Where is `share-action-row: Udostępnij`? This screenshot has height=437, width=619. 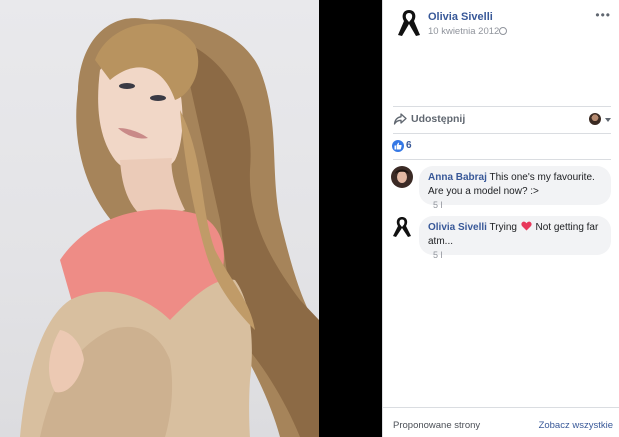
share-action-row: Udostępnij is located at coordinates (502, 120).